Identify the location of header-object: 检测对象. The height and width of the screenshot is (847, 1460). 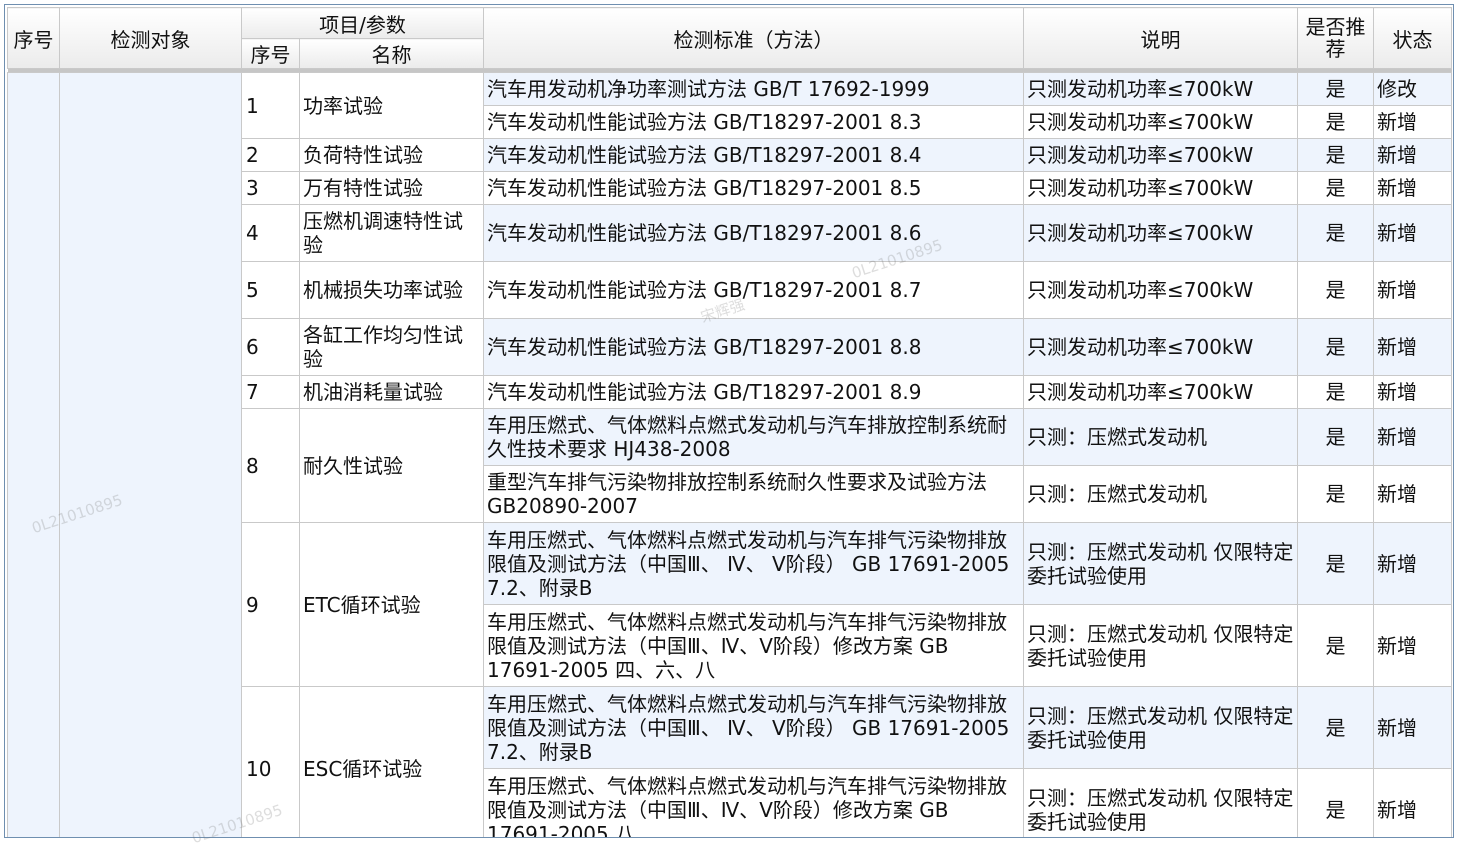
(150, 38).